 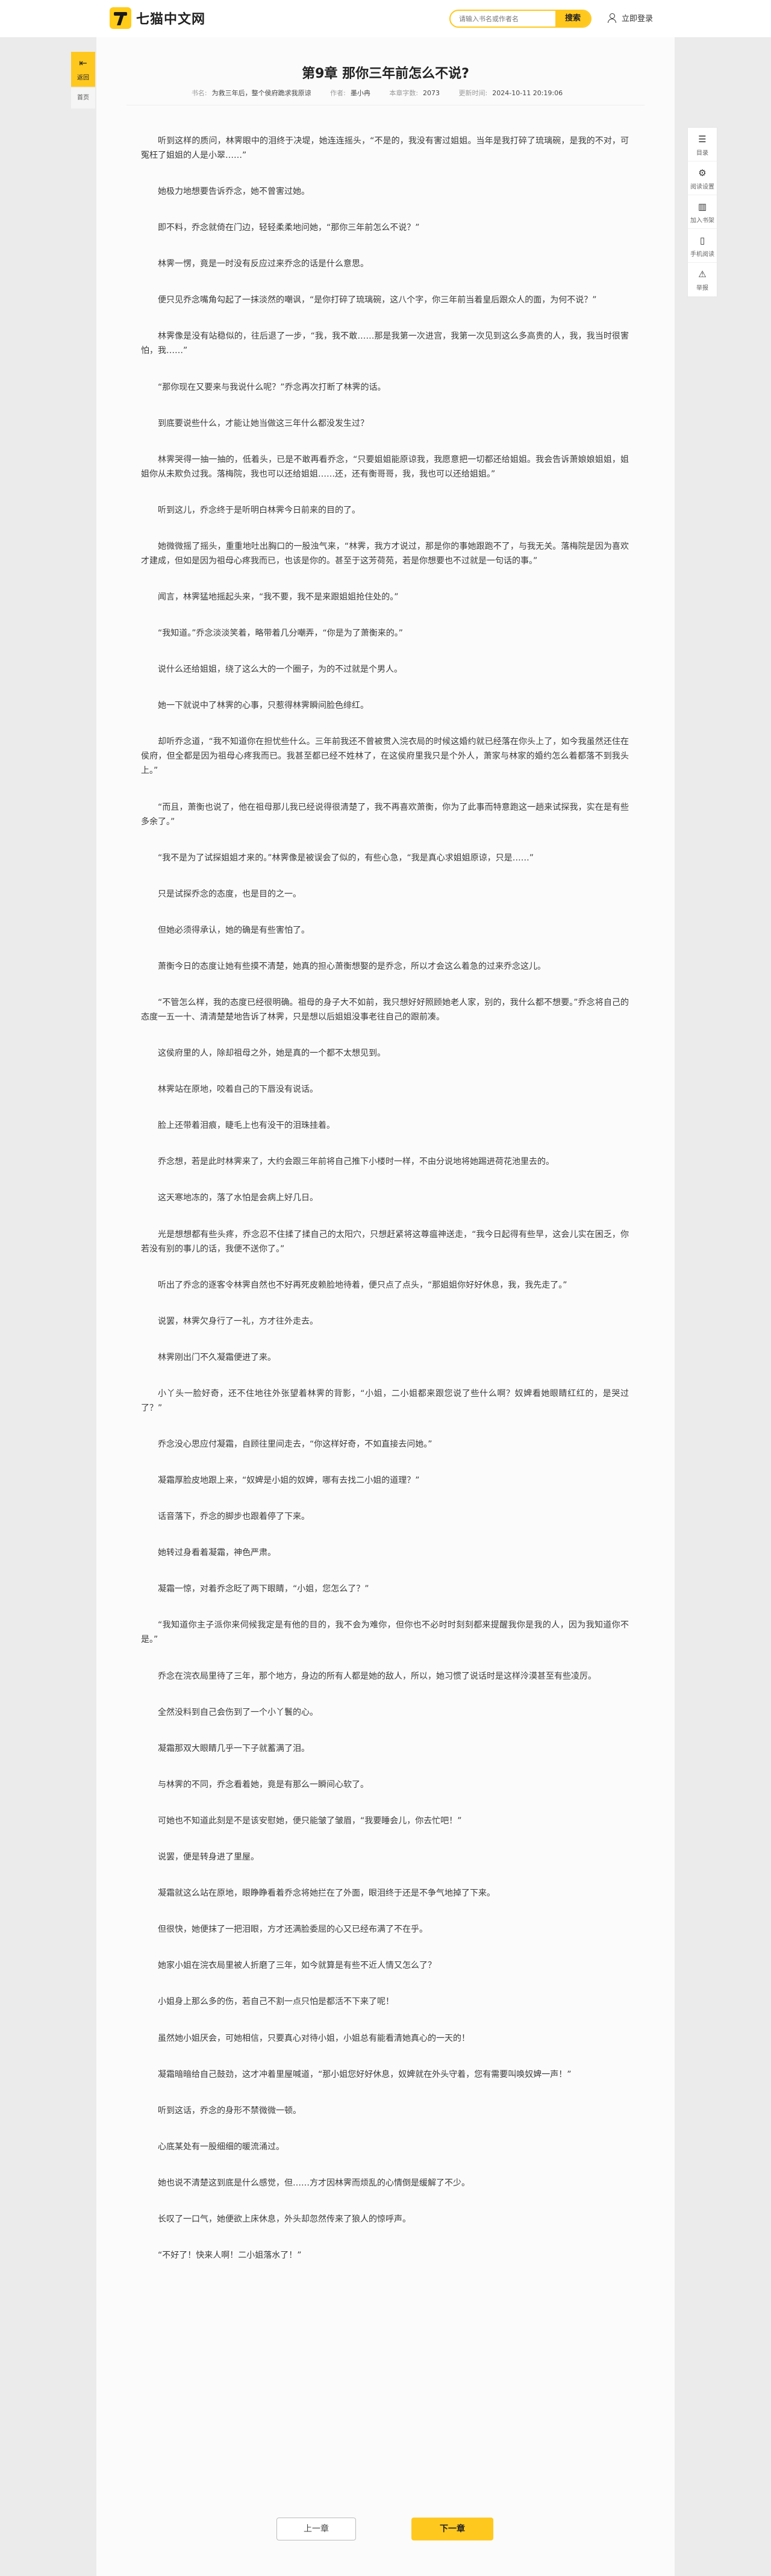 What do you see at coordinates (360, 93) in the screenshot?
I see `author-name: 墨小冉` at bounding box center [360, 93].